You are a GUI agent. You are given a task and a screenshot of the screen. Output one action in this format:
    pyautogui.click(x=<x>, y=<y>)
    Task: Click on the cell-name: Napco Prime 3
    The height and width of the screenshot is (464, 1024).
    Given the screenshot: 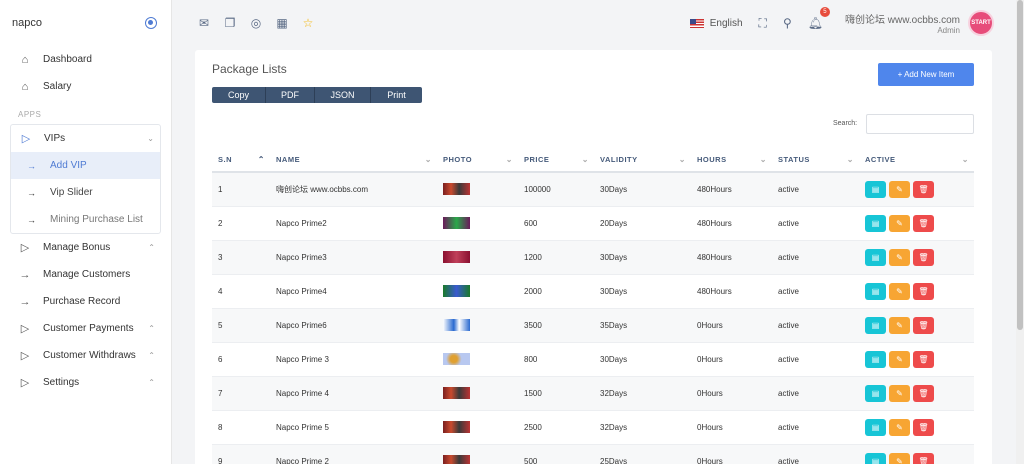 What is the action you would take?
    pyautogui.click(x=353, y=359)
    